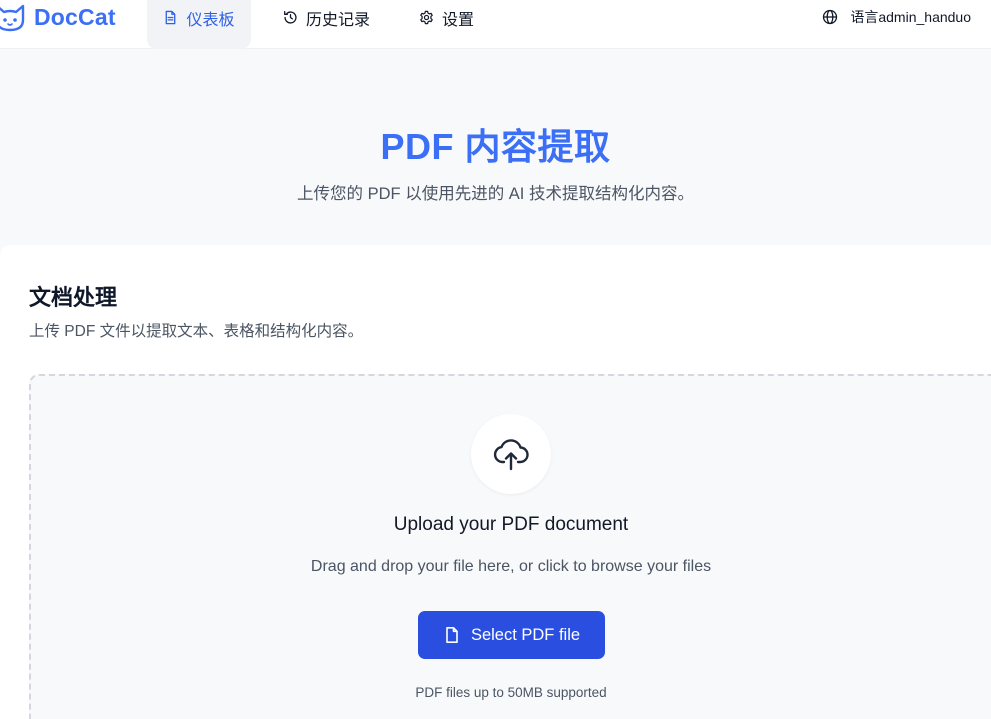 The height and width of the screenshot is (719, 991). What do you see at coordinates (210, 20) in the screenshot?
I see `nav-item-label: 仪表板` at bounding box center [210, 20].